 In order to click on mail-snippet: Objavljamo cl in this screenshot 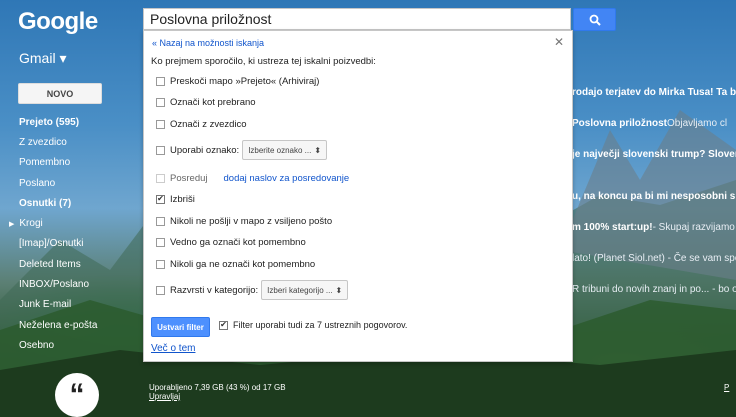, I will do `click(697, 123)`.